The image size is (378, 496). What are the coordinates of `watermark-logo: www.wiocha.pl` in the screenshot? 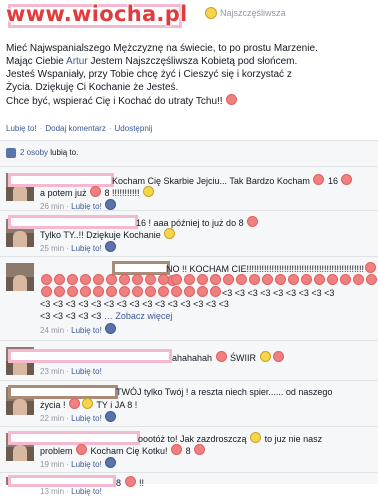 It's located at (97, 14).